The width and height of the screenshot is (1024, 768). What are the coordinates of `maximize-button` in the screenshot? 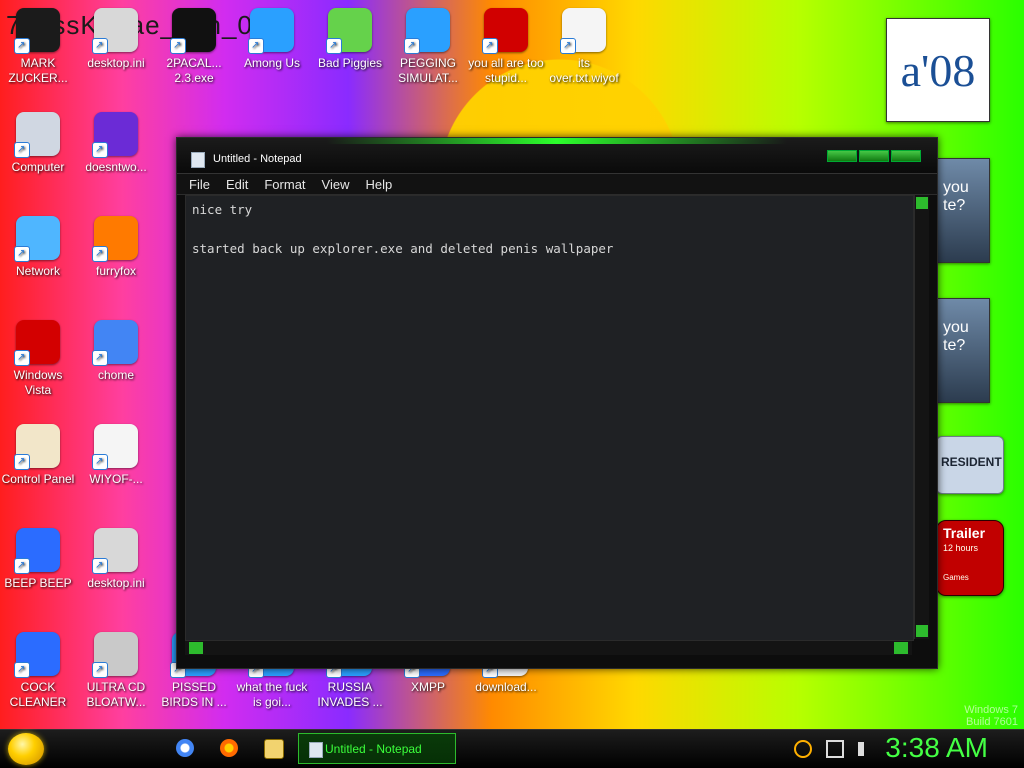 It's located at (874, 156).